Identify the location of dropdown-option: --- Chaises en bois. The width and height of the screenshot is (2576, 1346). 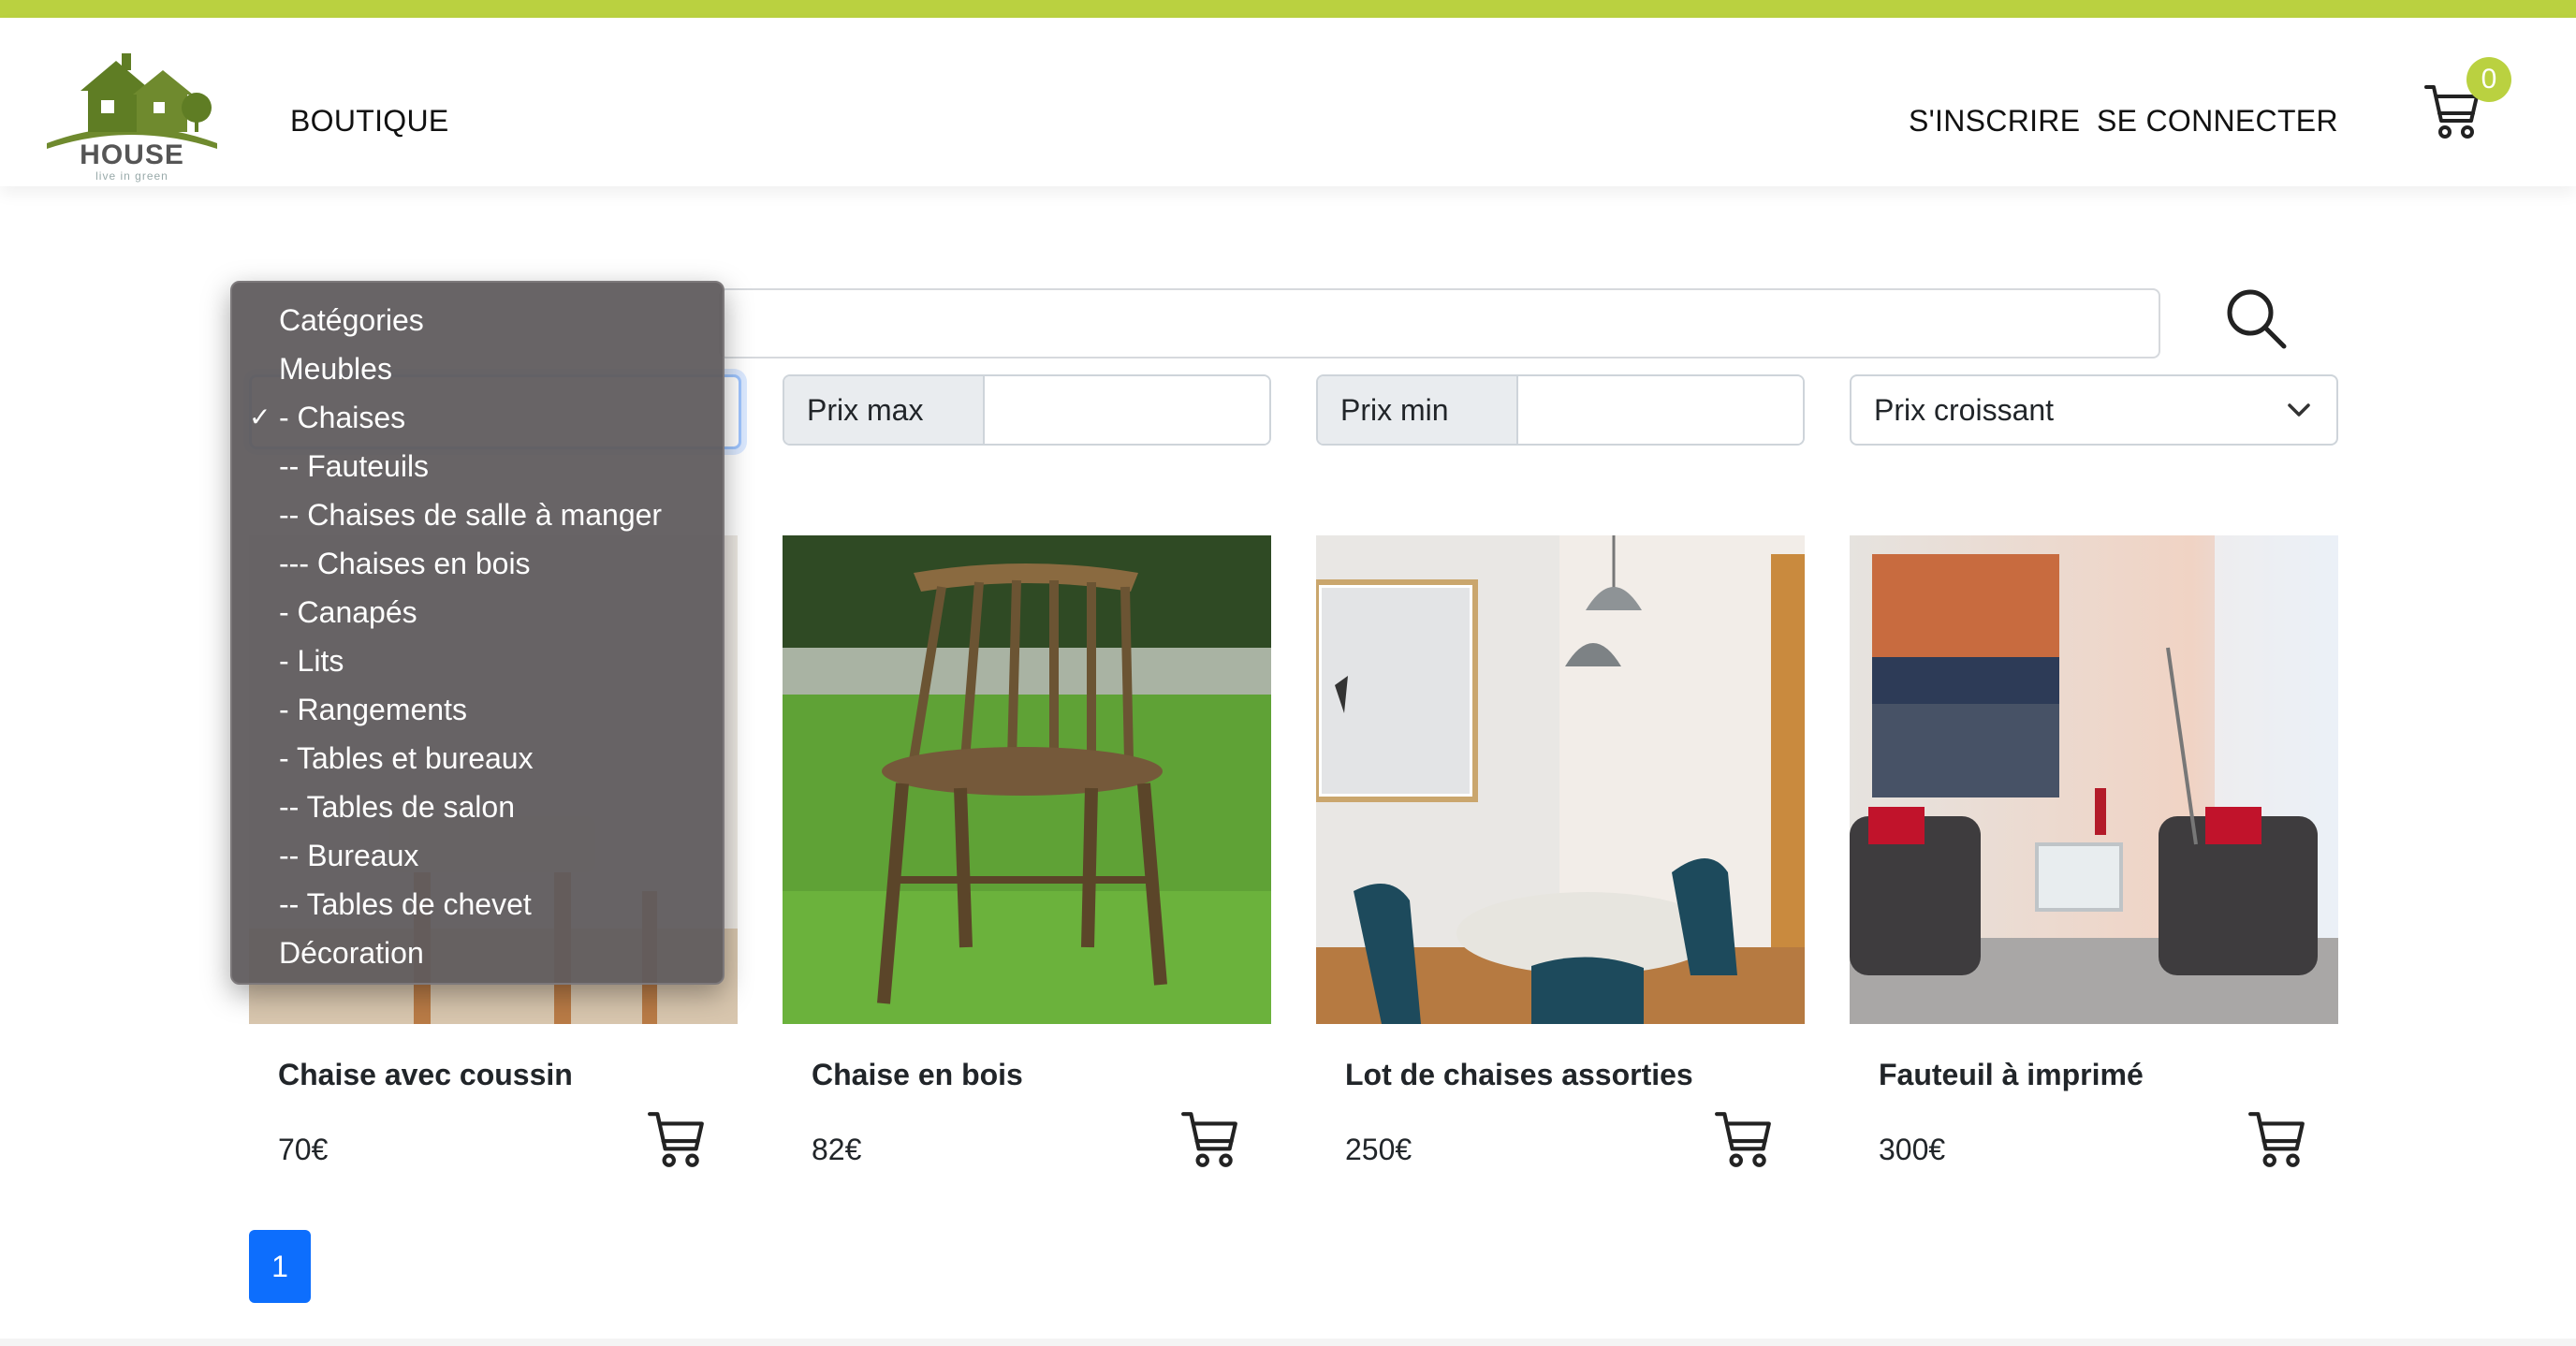
(478, 563).